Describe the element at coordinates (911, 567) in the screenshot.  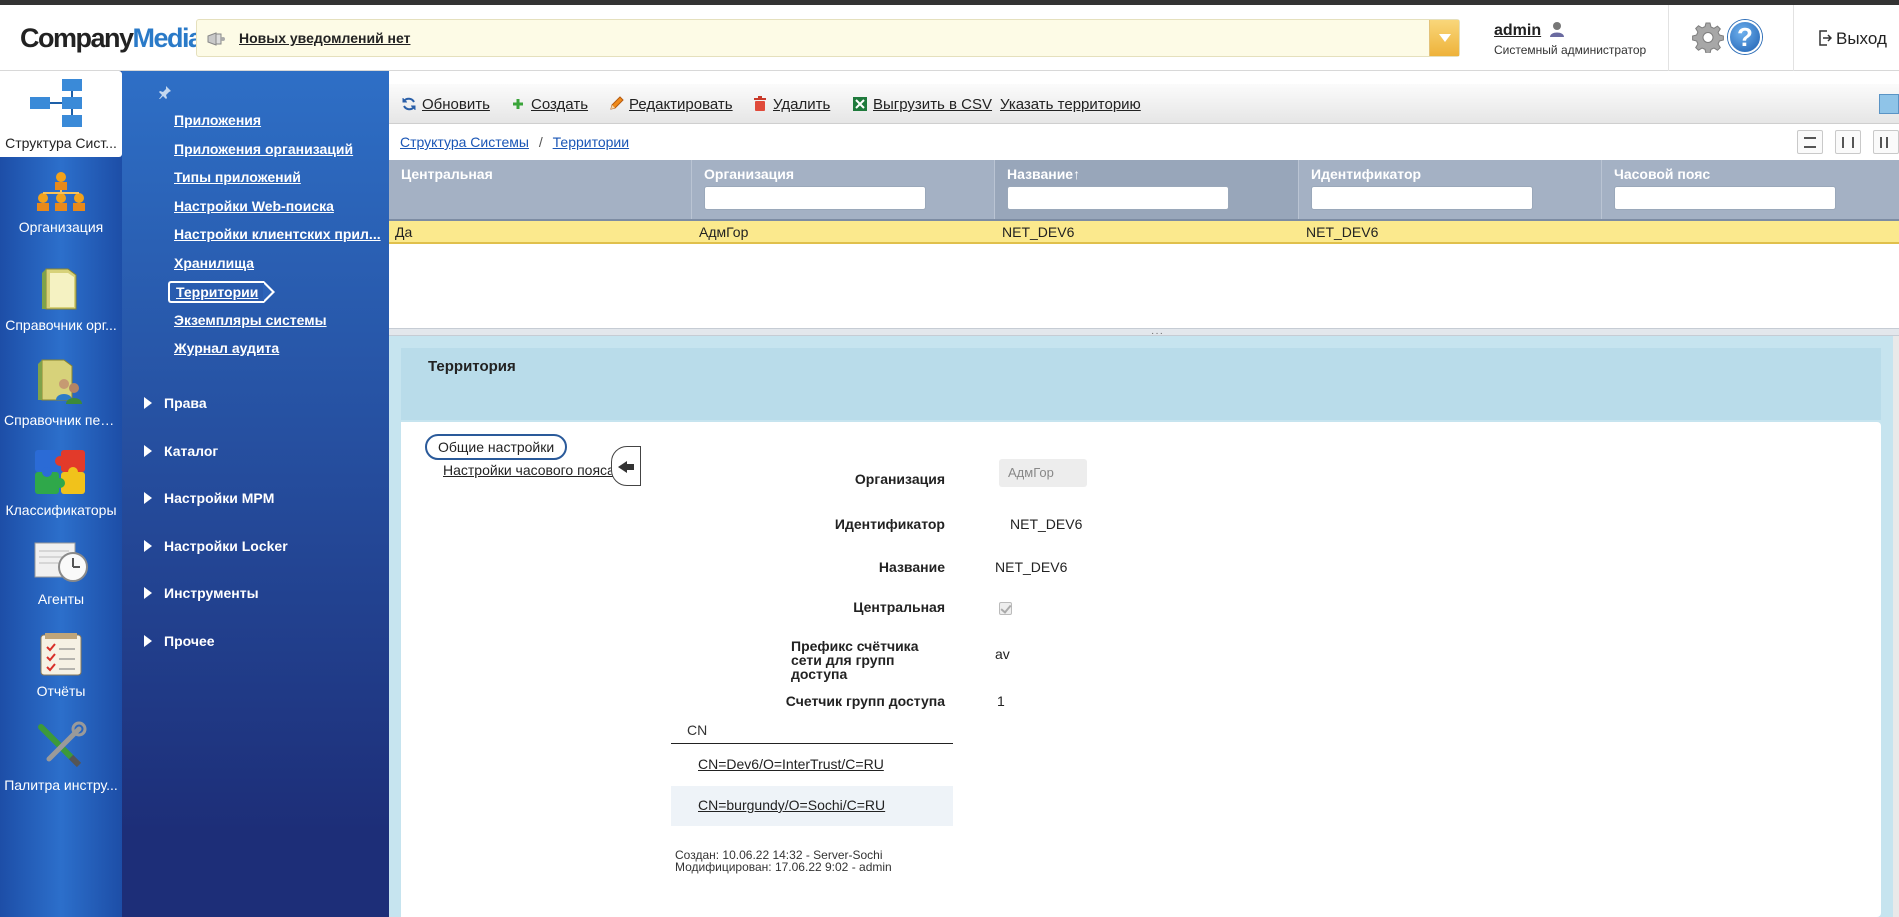
I see `name-label: Название` at that location.